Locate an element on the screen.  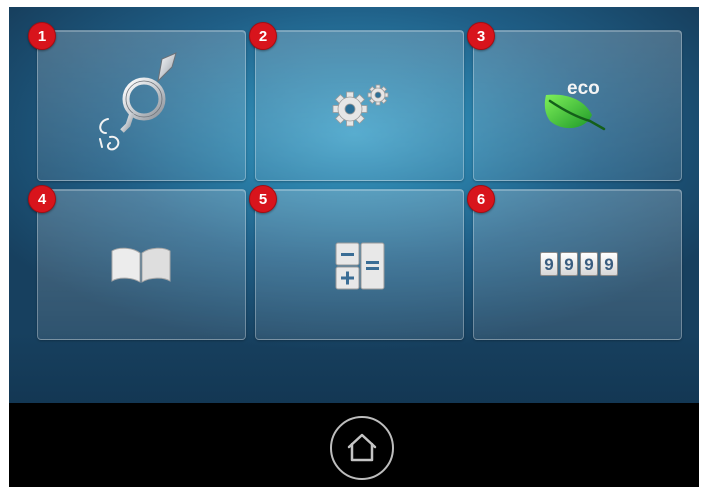
calculator-icon is located at coordinates (360, 266).